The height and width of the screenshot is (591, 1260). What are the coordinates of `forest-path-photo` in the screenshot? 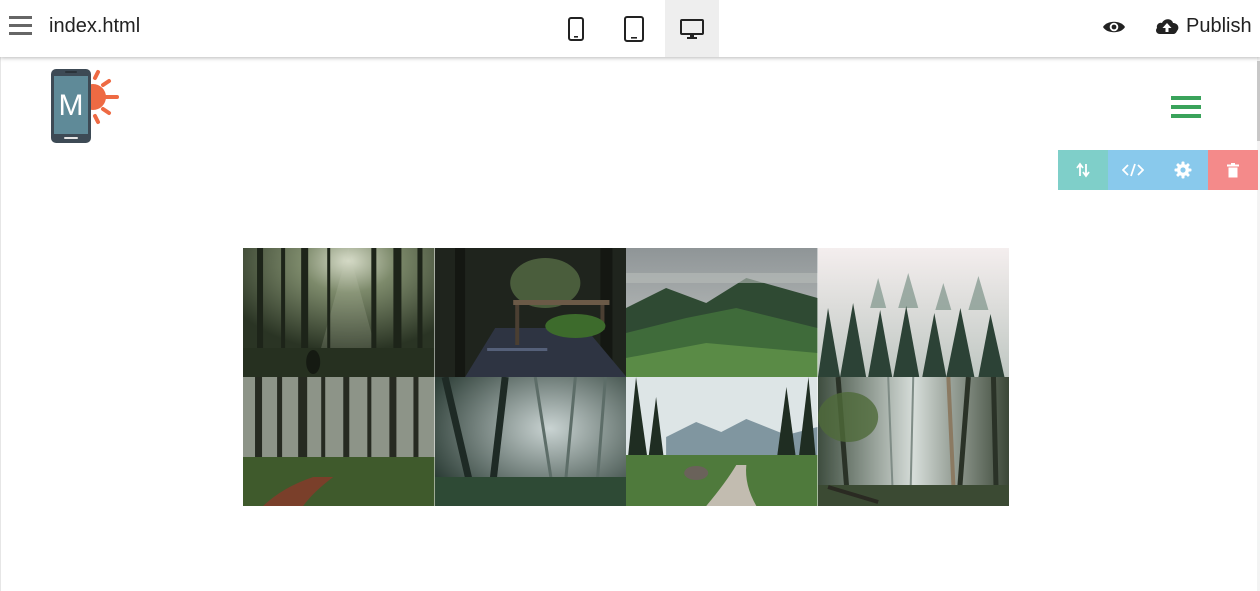 It's located at (530, 312).